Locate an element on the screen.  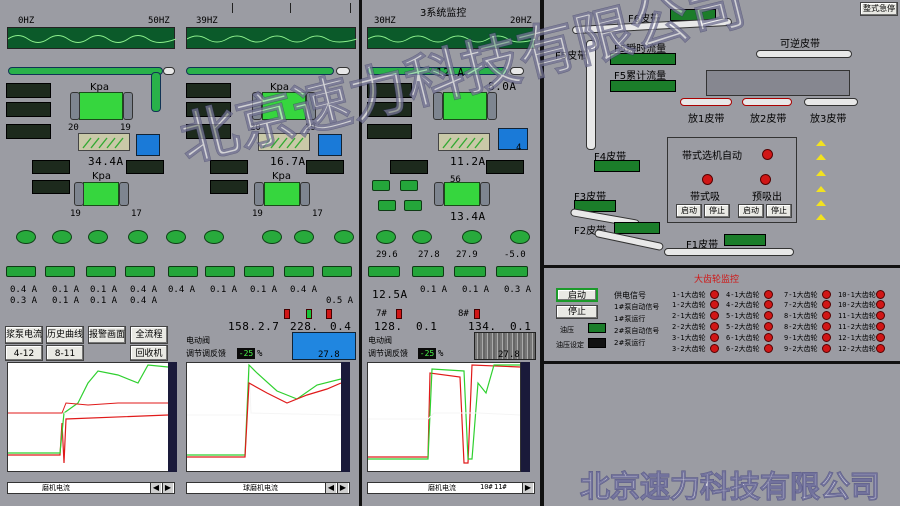
p1-roller-press is located at coordinates (101, 106).